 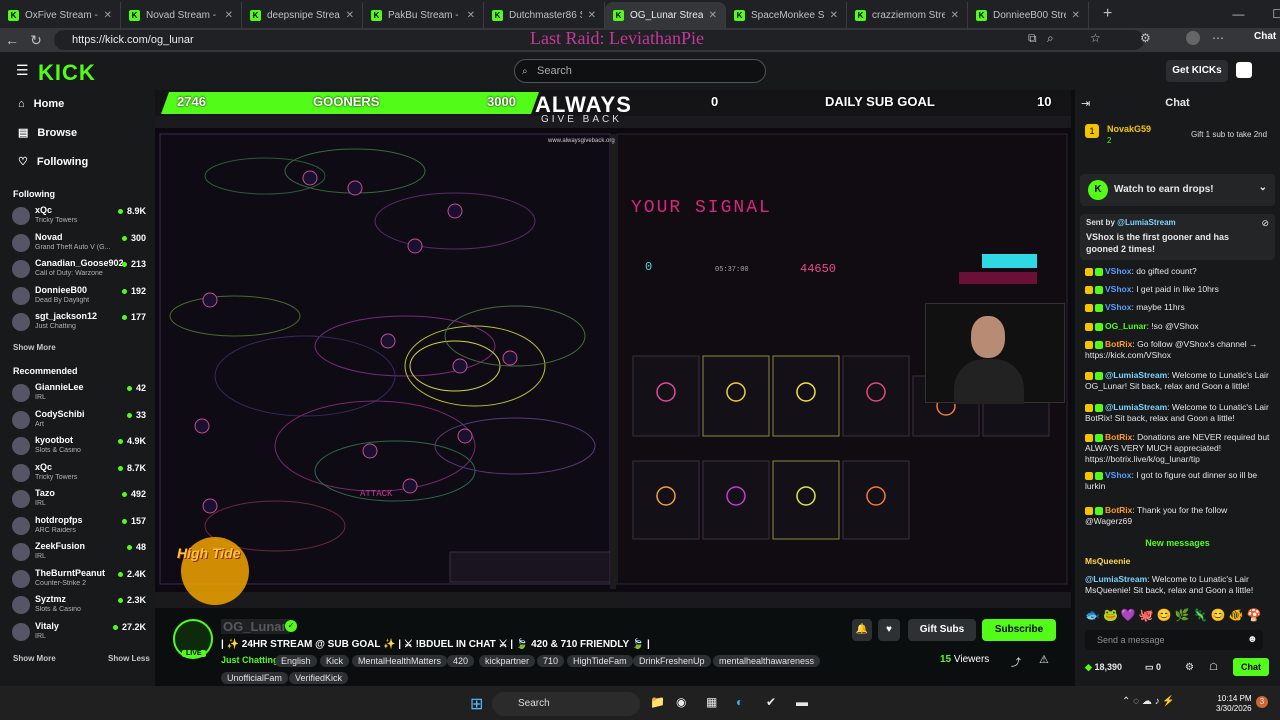 I want to click on notification-bell-button: 🔔, so click(x=862, y=630).